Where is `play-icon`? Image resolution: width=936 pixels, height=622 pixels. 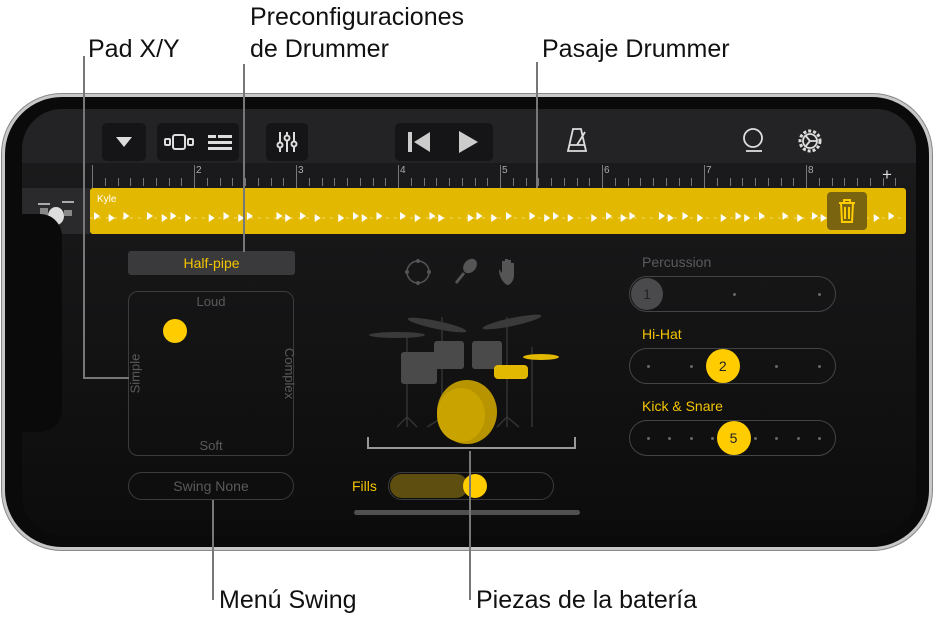 play-icon is located at coordinates (468, 142).